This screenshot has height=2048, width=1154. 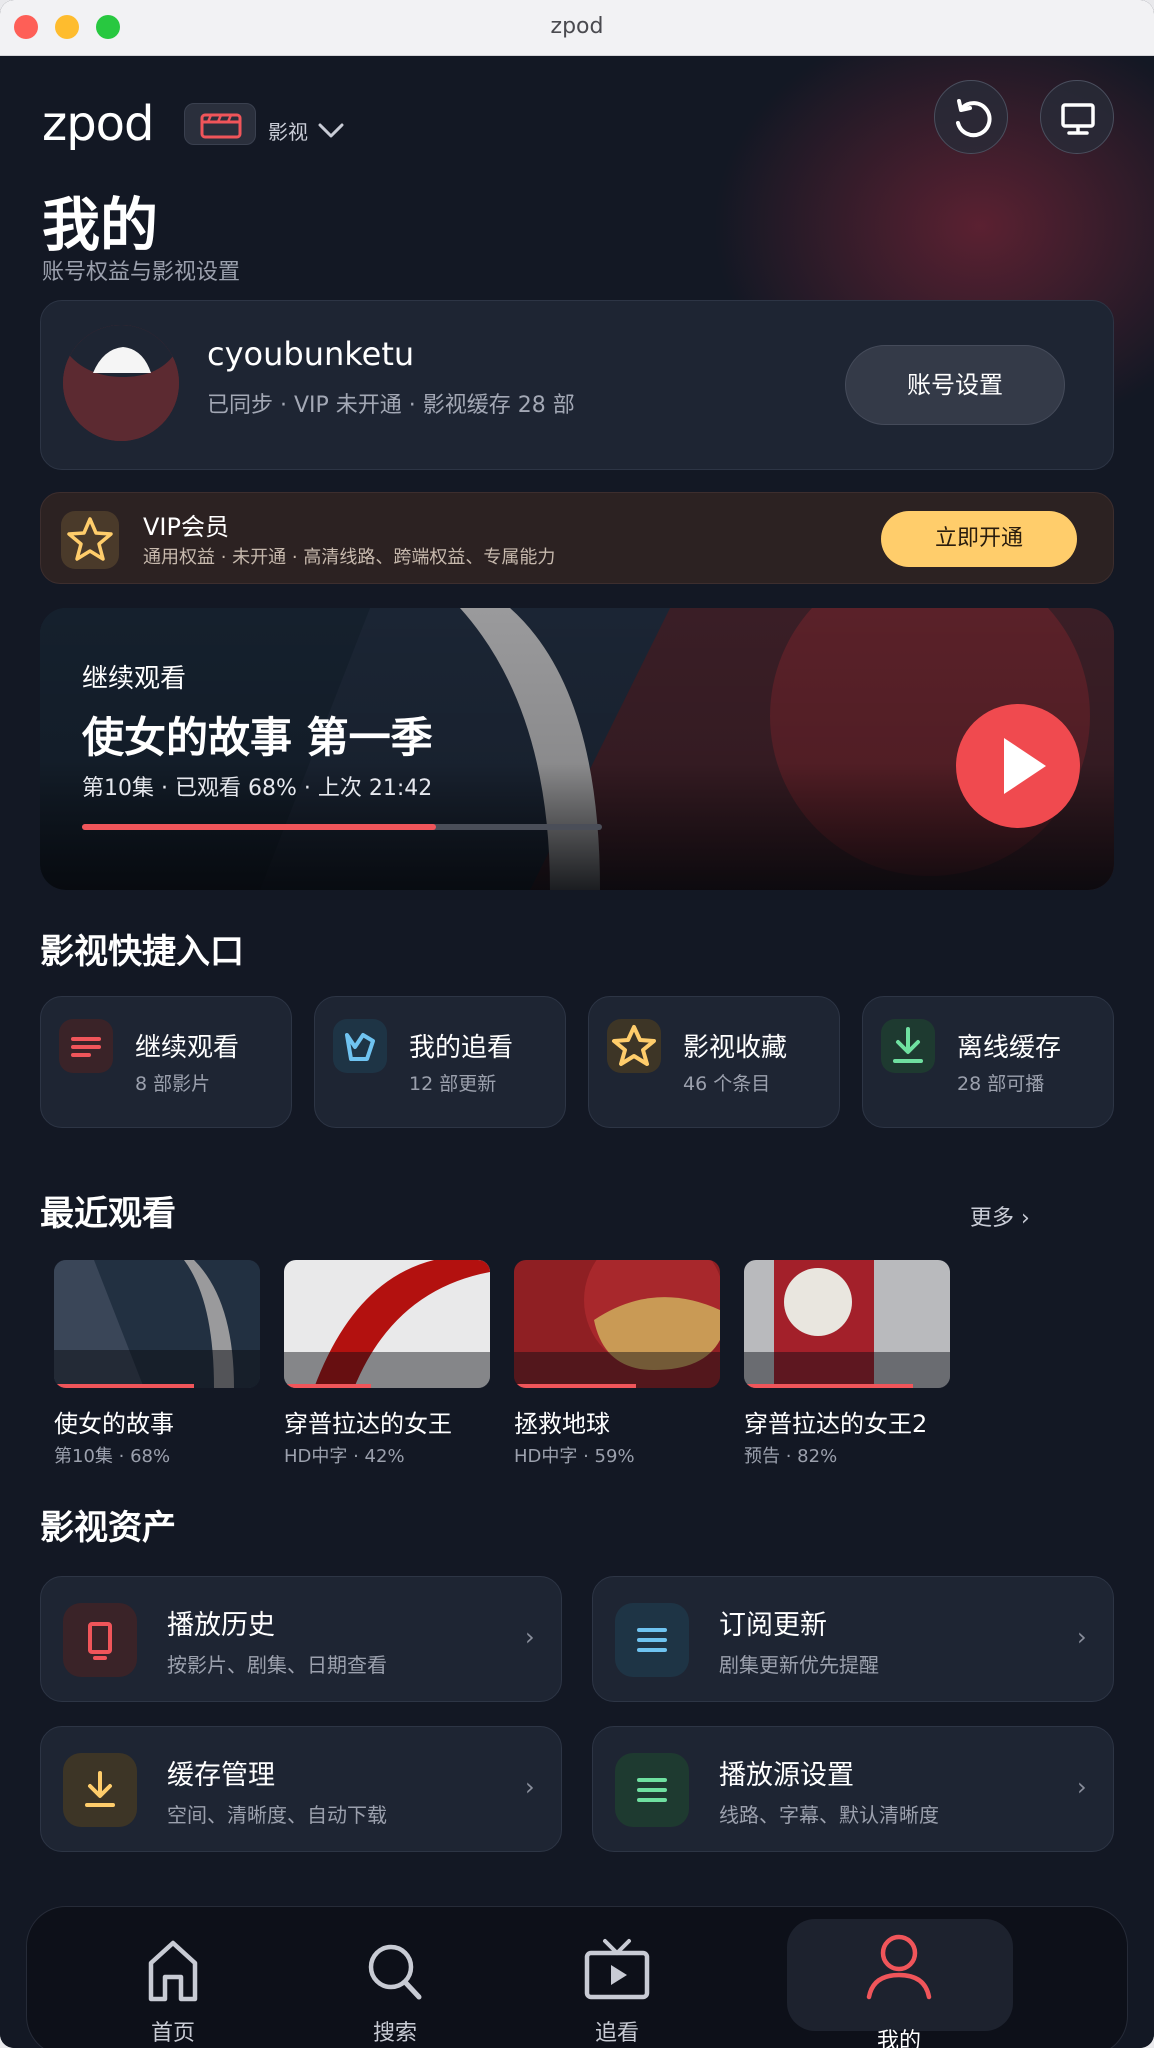 What do you see at coordinates (616, 2033) in the screenshot?
I see `nav-follow-label: 追看` at bounding box center [616, 2033].